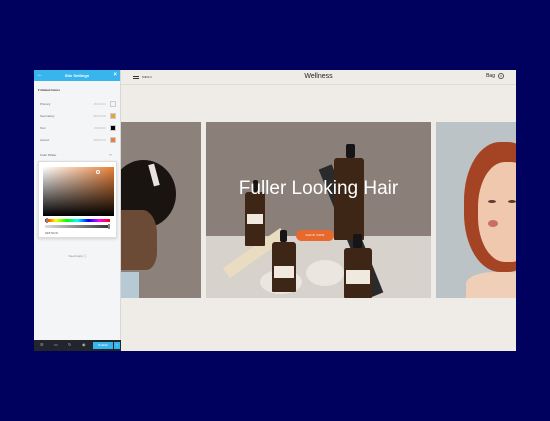 The image size is (550, 421). What do you see at coordinates (77, 220) in the screenshot?
I see `hue-slider` at bounding box center [77, 220].